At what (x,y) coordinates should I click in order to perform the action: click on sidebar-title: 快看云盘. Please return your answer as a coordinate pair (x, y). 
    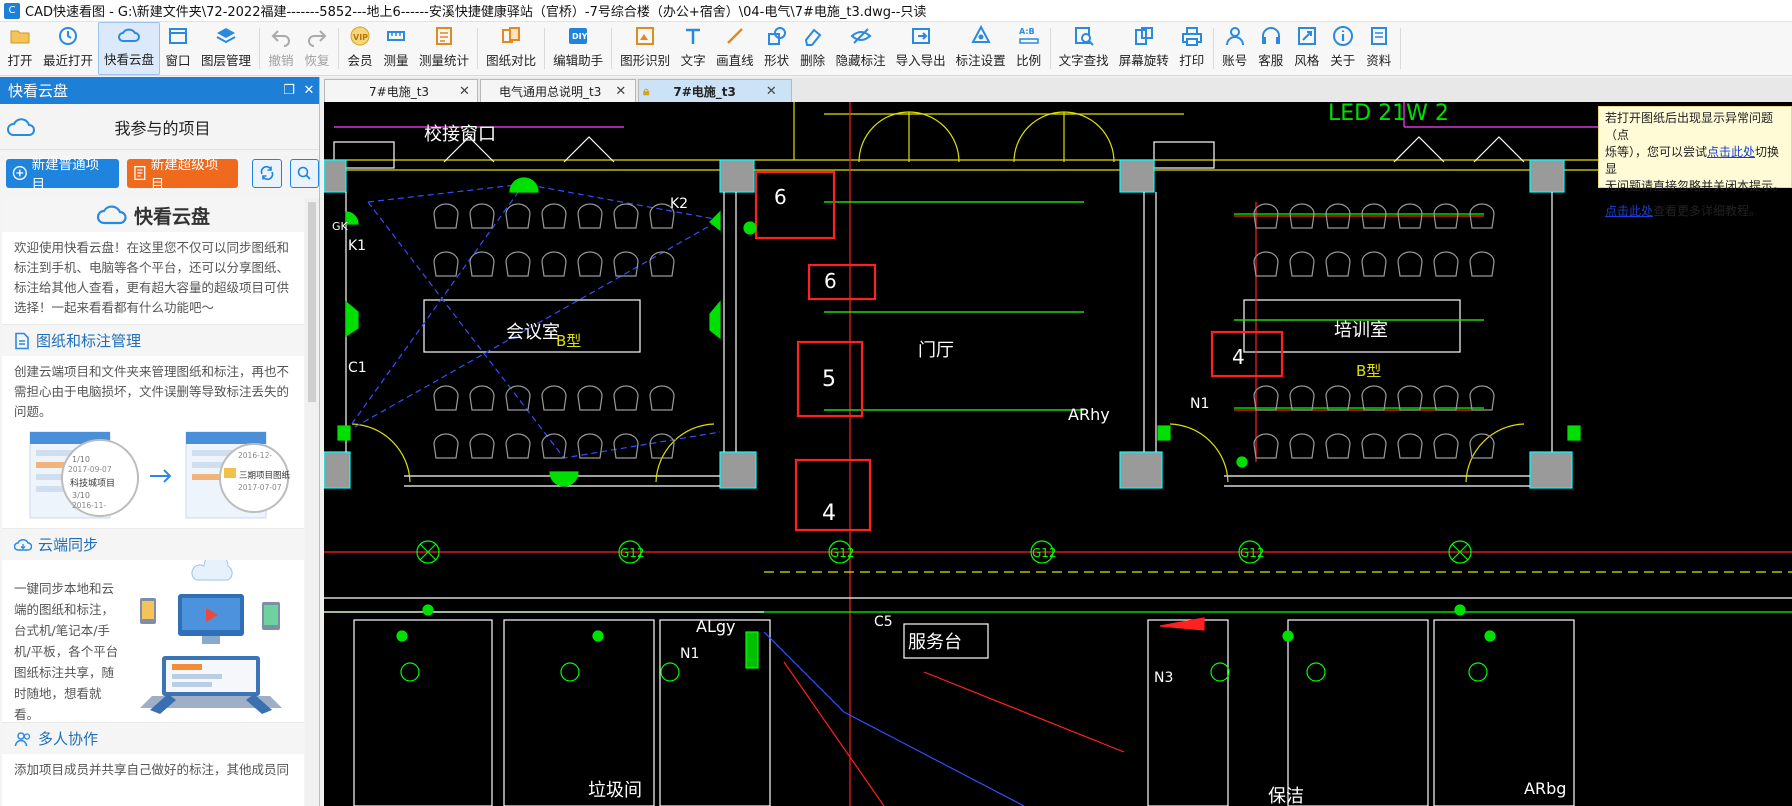
    Looking at the image, I should click on (38, 91).